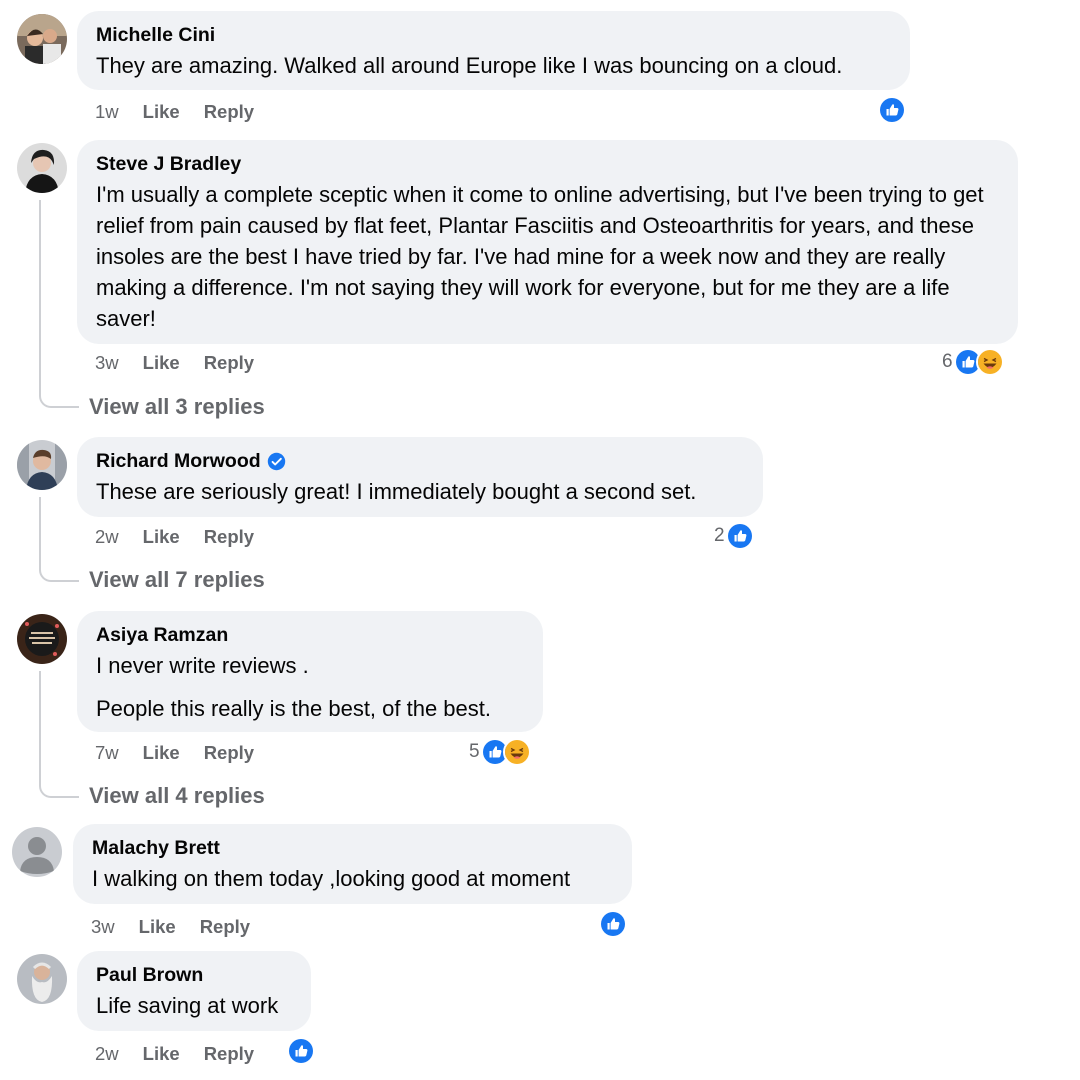 Image resolution: width=1080 pixels, height=1080 pixels. Describe the element at coordinates (107, 753) in the screenshot. I see `comment-timestamp: 7w` at that location.